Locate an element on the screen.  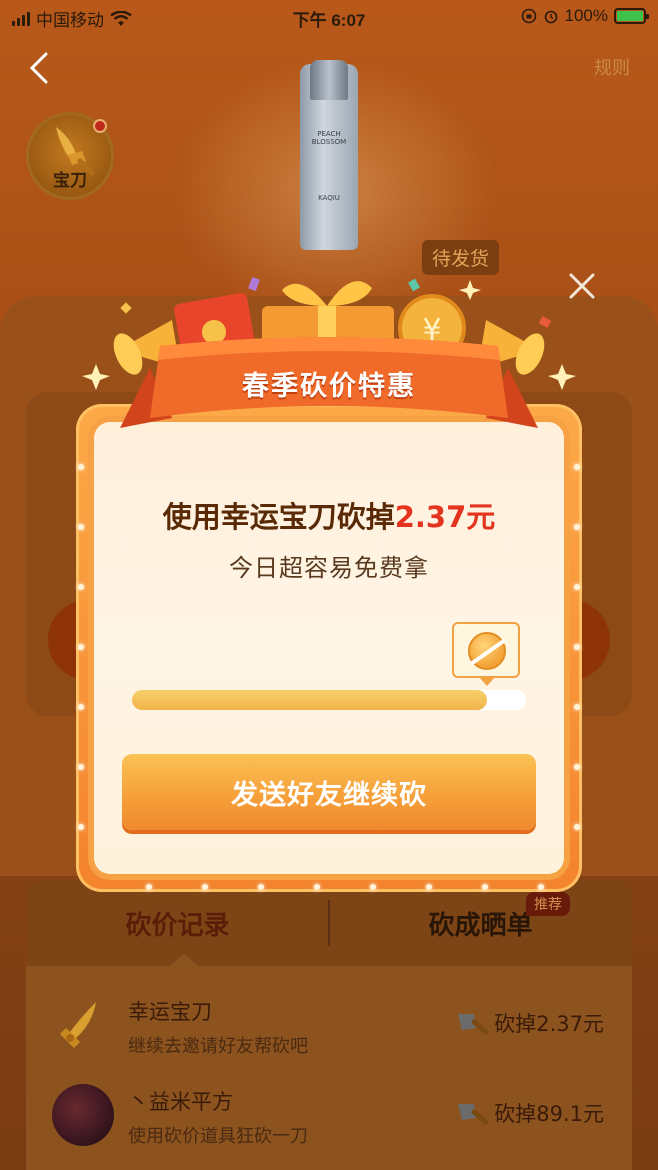
record-name: 丶益米平方 is located at coordinates (180, 1102).